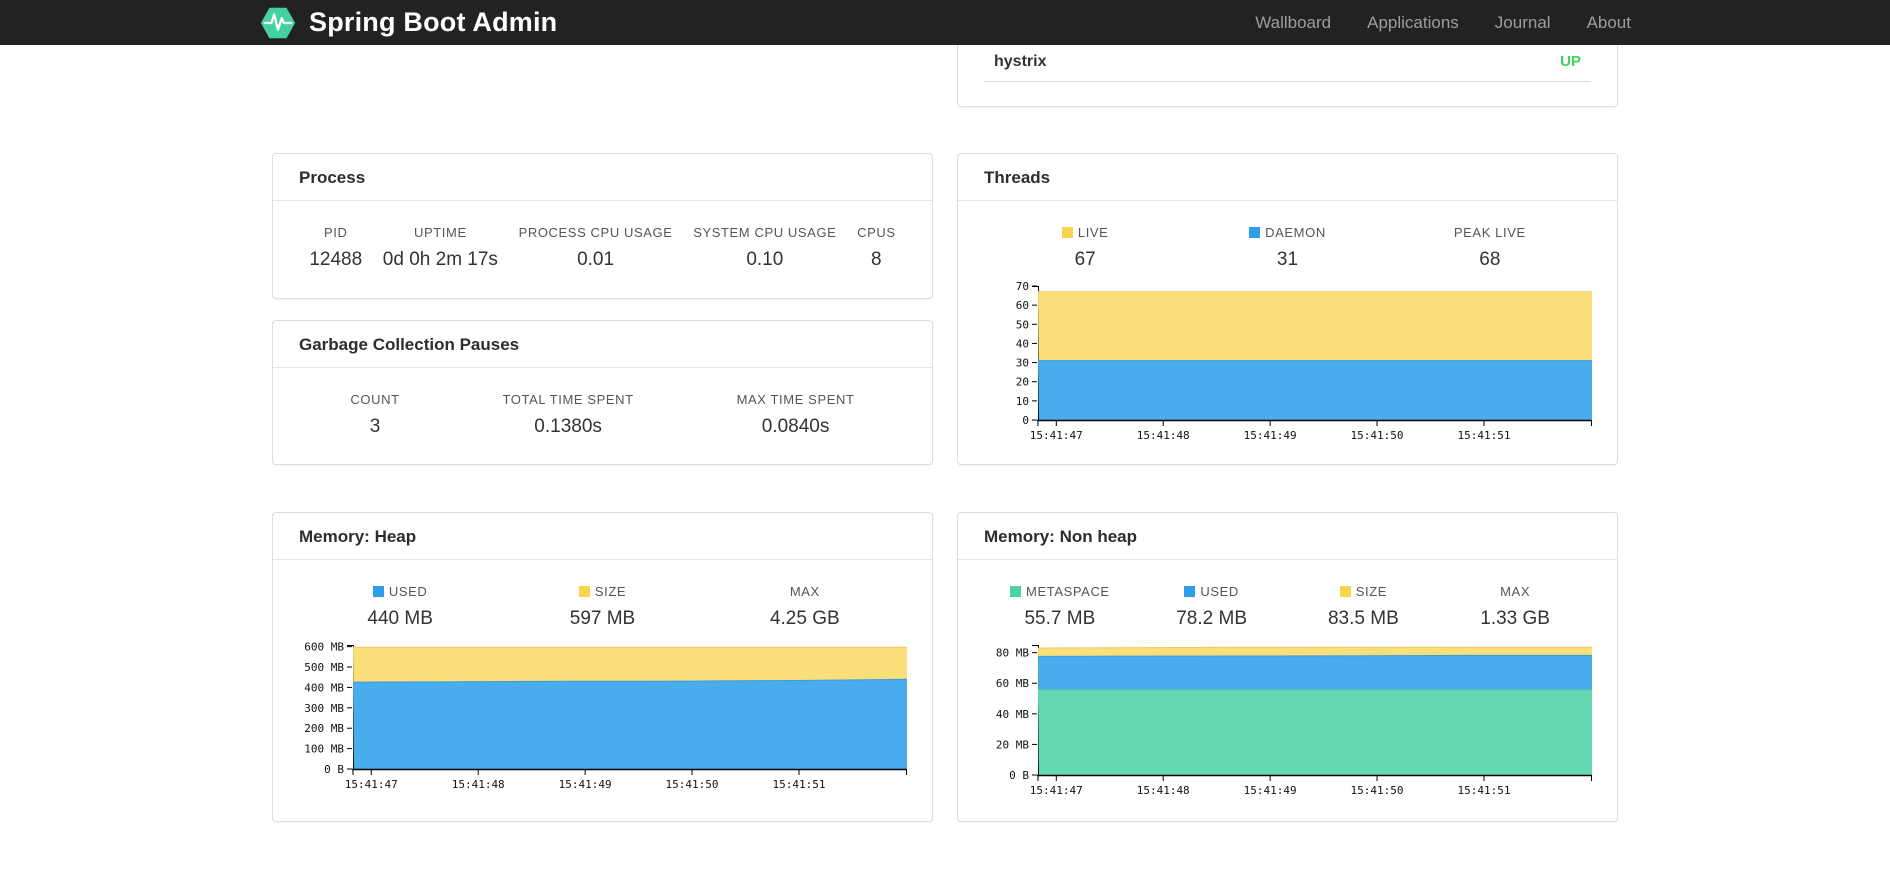 The image size is (1890, 892). I want to click on stat-used: USED 440 MB, so click(400, 607).